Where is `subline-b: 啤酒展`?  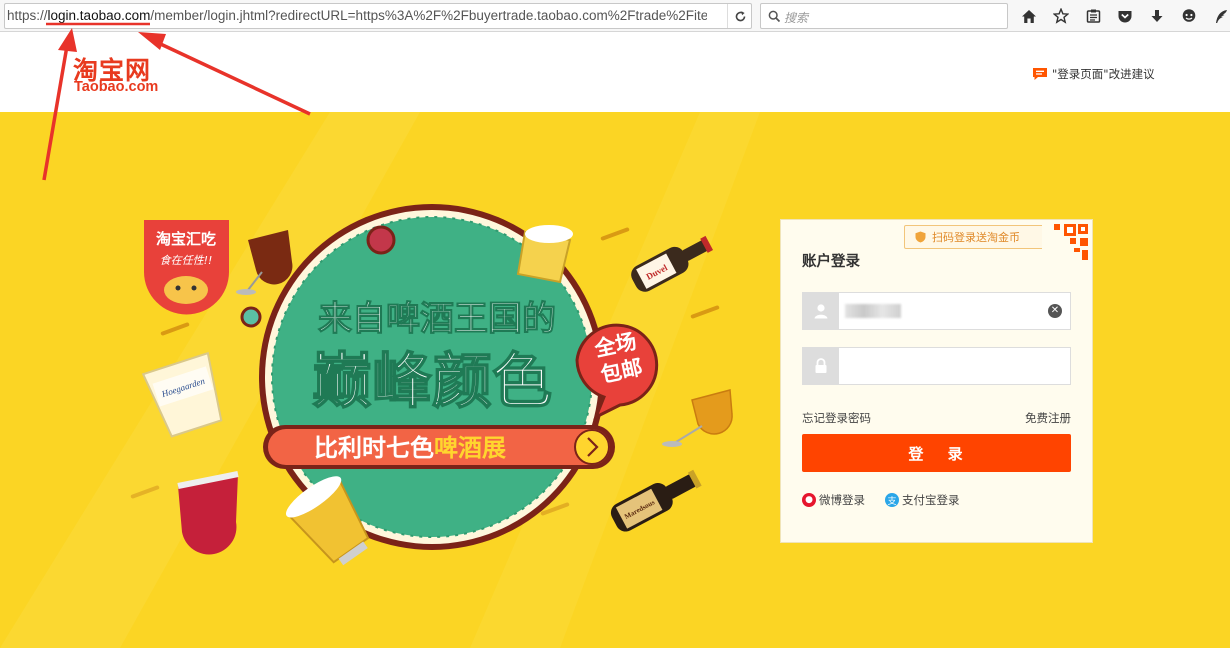
subline-b: 啤酒展 is located at coordinates (470, 448).